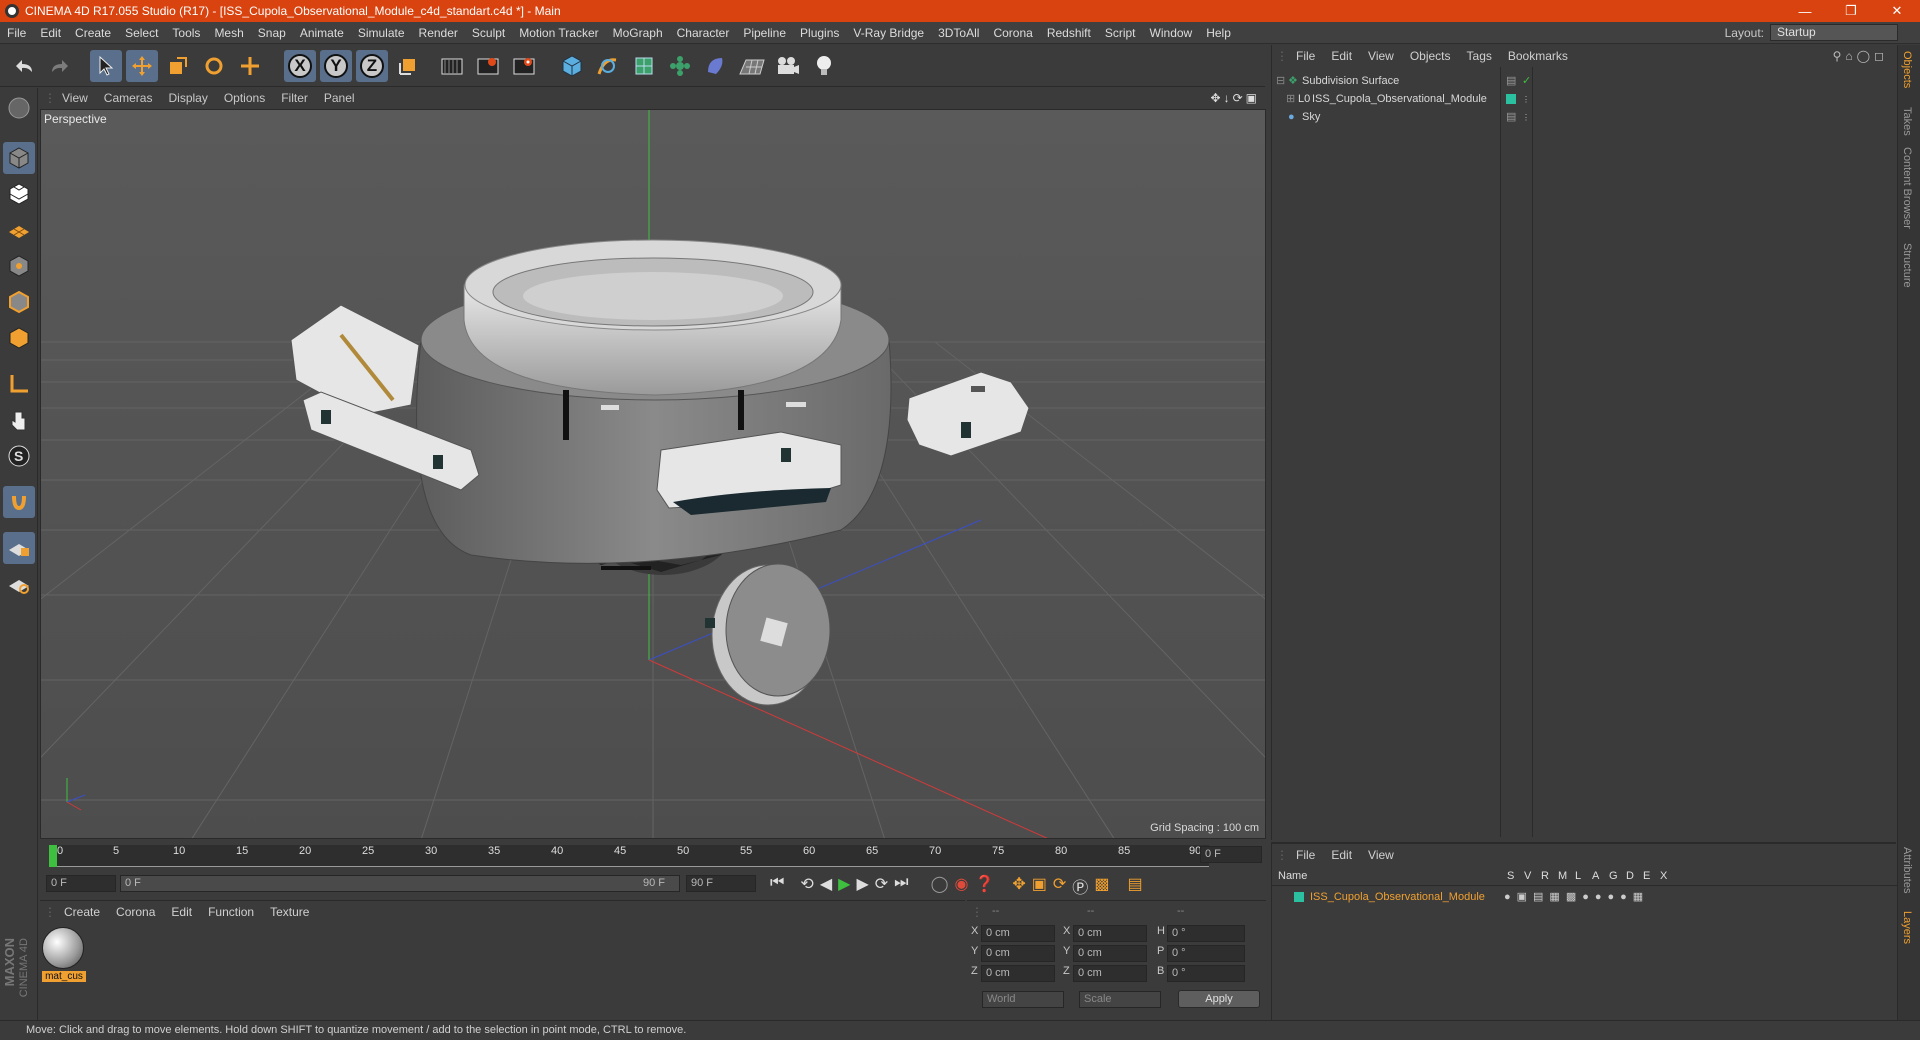 This screenshot has height=1040, width=1920. What do you see at coordinates (1290, 99) in the screenshot?
I see `expand-icon: ⊞` at bounding box center [1290, 99].